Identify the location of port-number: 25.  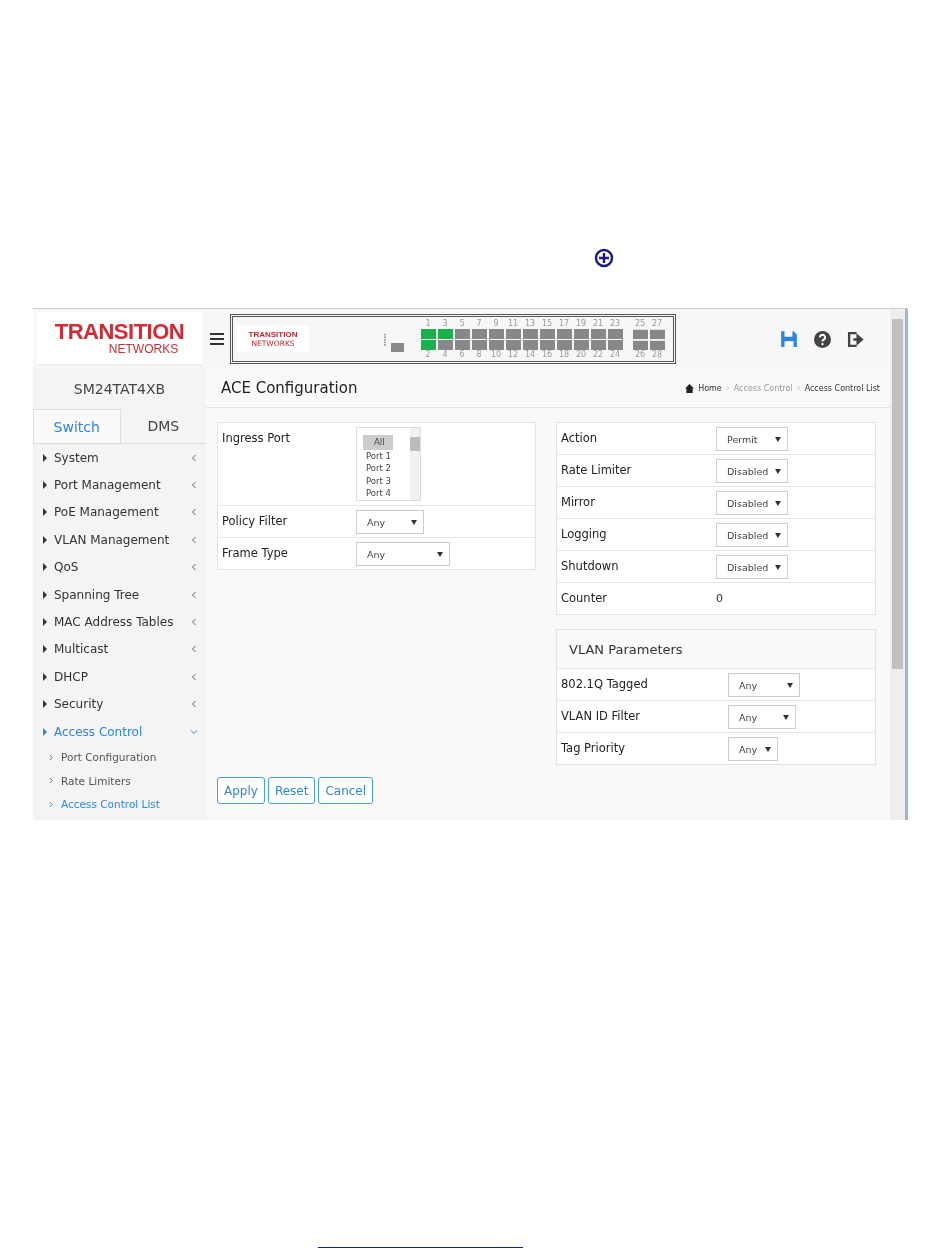
(640, 323).